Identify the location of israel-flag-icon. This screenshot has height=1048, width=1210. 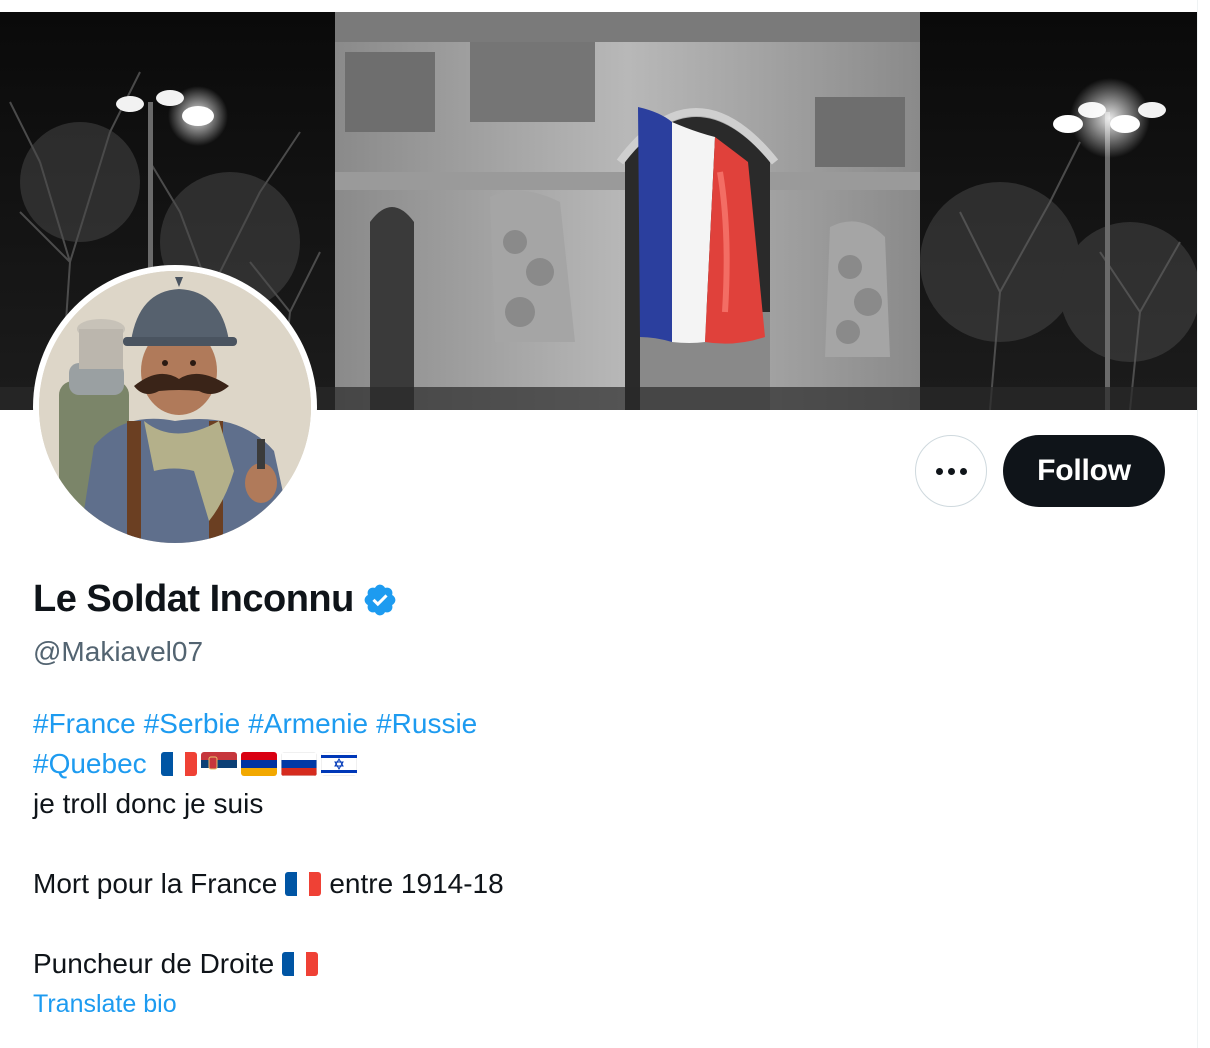
(338, 764).